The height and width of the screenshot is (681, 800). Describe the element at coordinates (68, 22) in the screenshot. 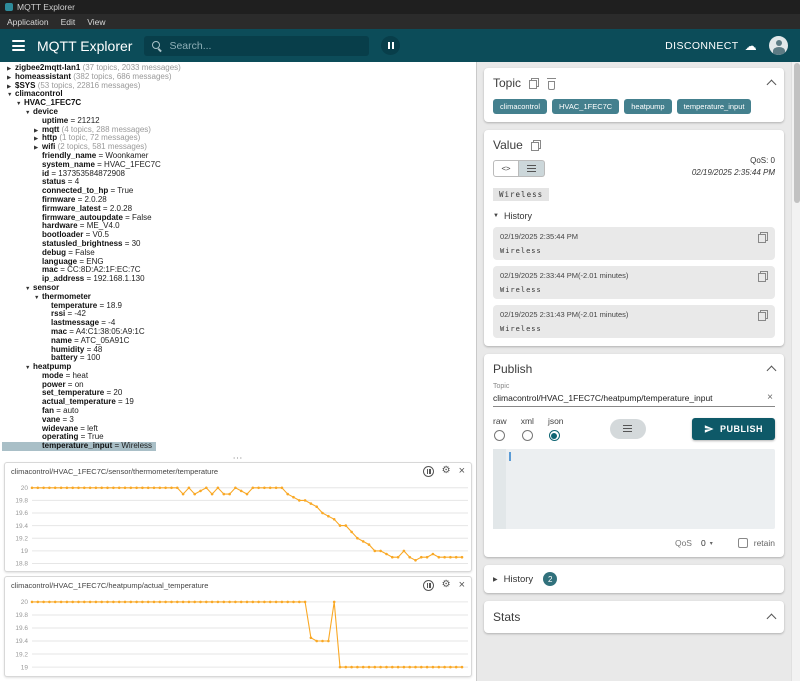

I see `menu-edit: Edit` at that location.